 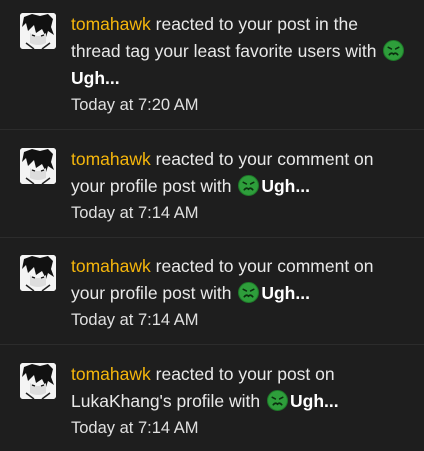 What do you see at coordinates (241, 105) in the screenshot?
I see `timestamp: Today at 7:20 AM` at bounding box center [241, 105].